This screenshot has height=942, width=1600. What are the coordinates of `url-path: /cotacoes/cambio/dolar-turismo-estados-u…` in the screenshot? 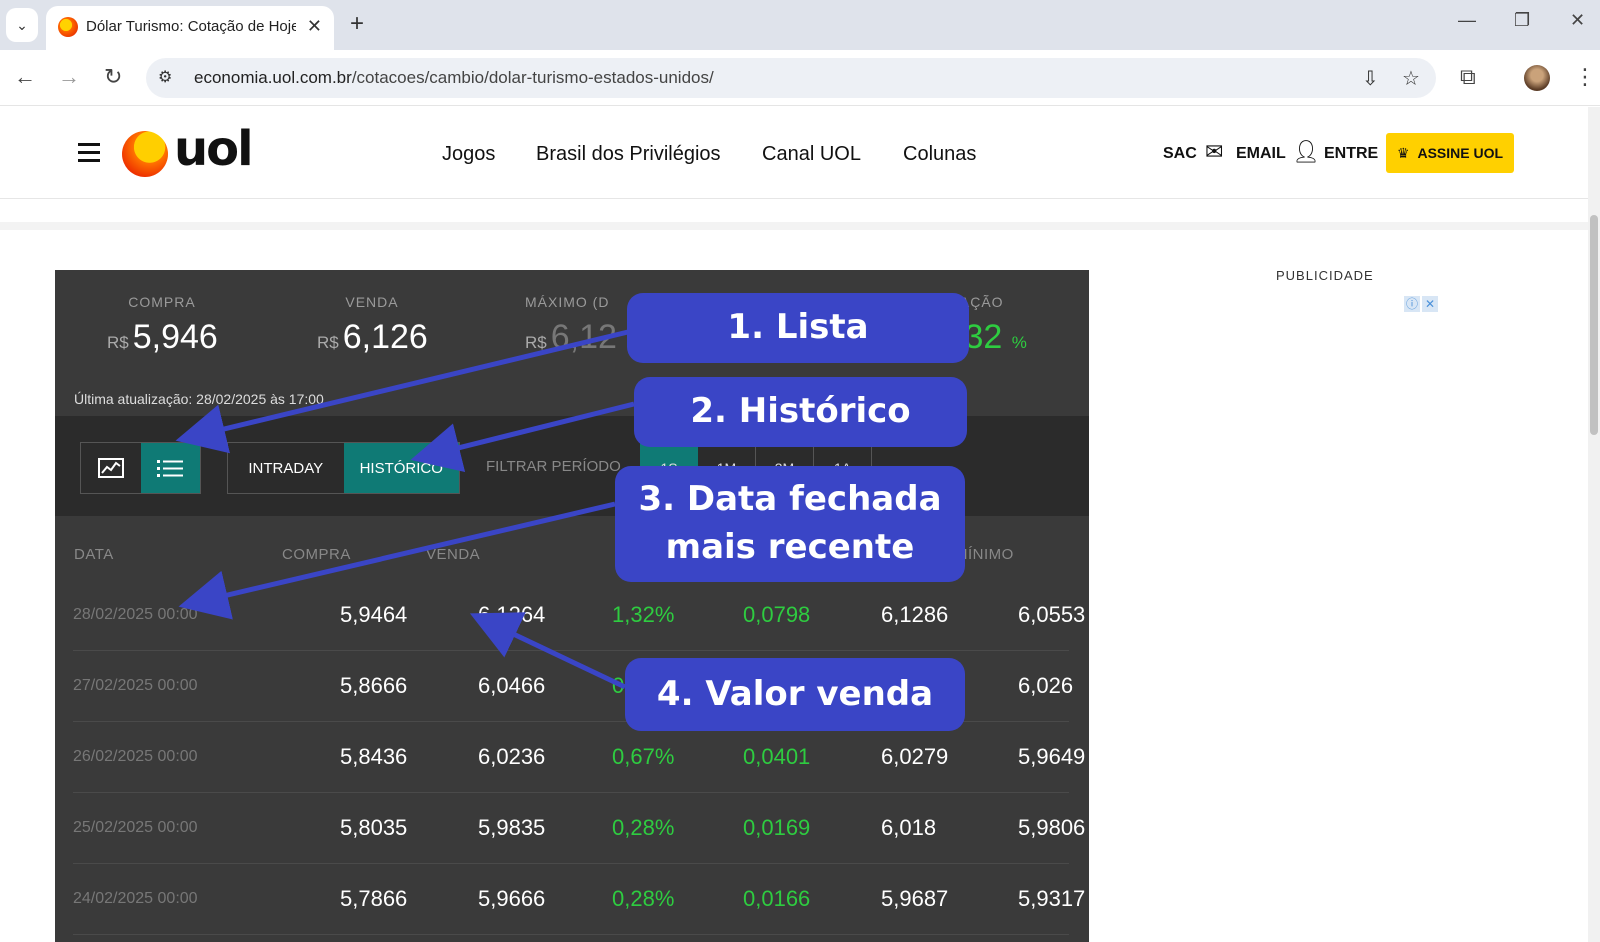 It's located at (532, 77).